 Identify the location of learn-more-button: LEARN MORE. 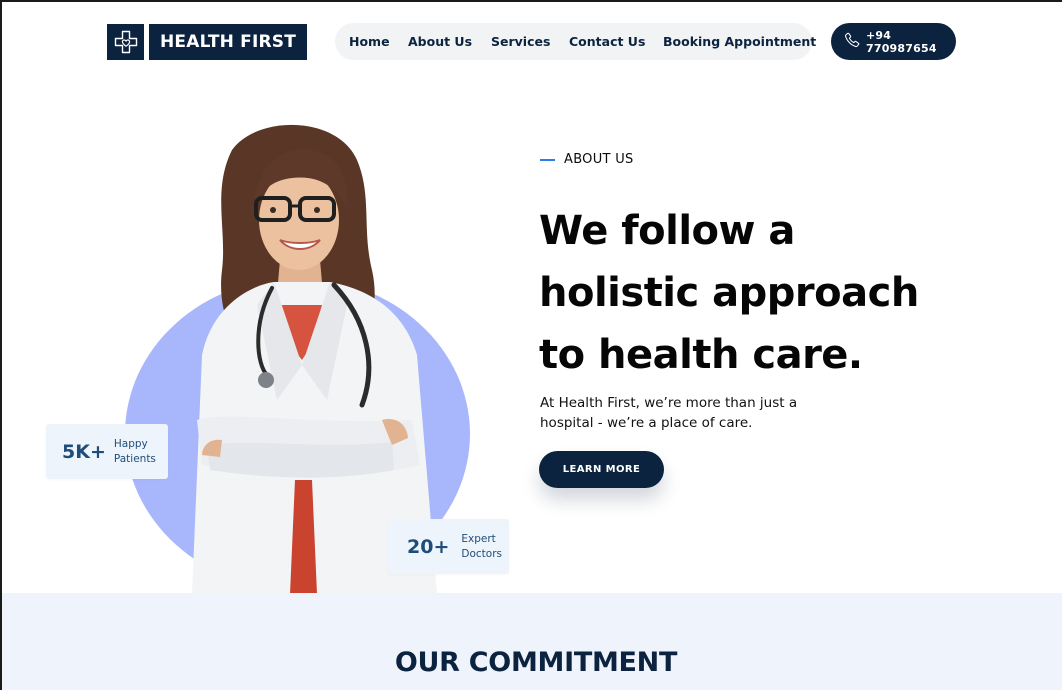
(601, 469).